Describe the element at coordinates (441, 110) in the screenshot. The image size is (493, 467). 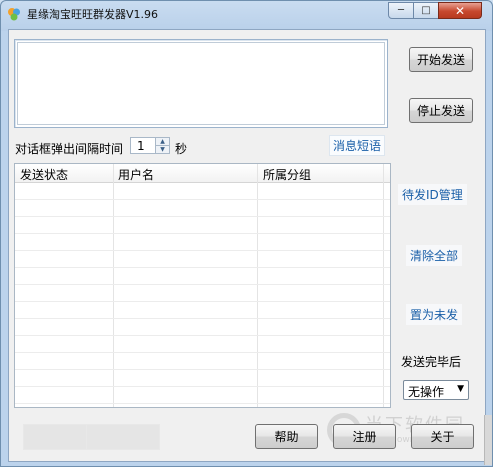
I see `stop-send-button: 停止发送` at that location.